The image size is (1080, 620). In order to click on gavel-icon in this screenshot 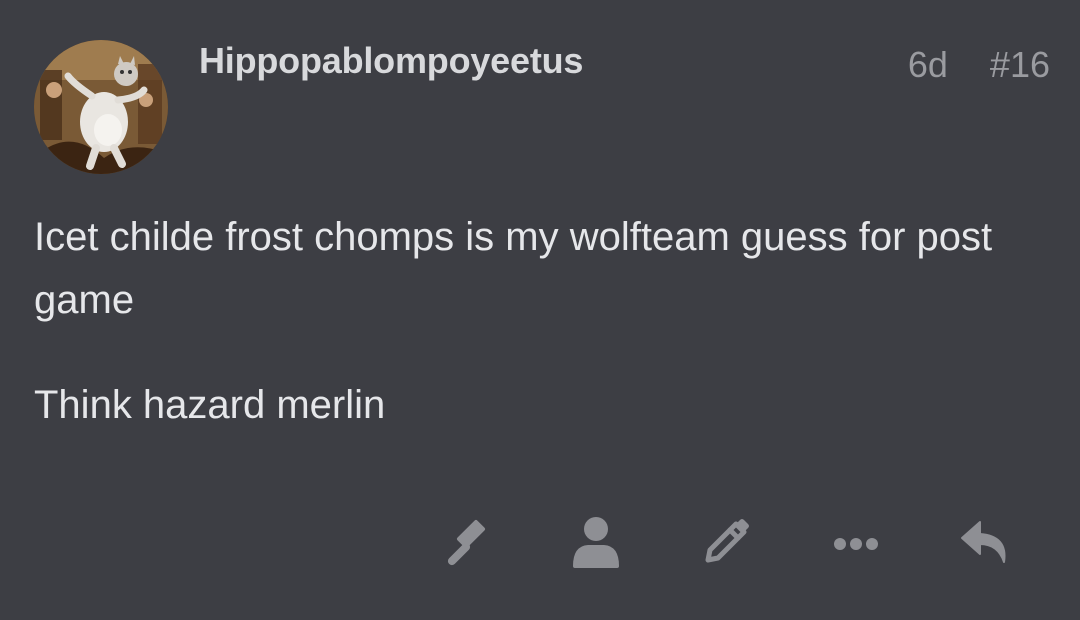, I will do `click(466, 542)`.